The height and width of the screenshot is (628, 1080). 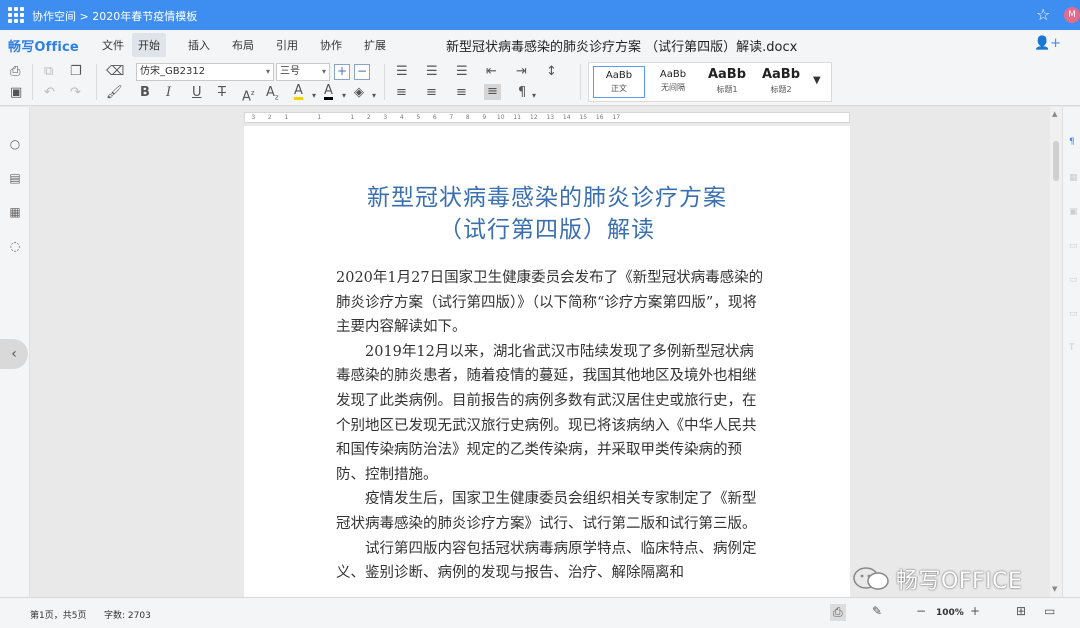 I want to click on clear-format-icon: ⌫, so click(x=115, y=72).